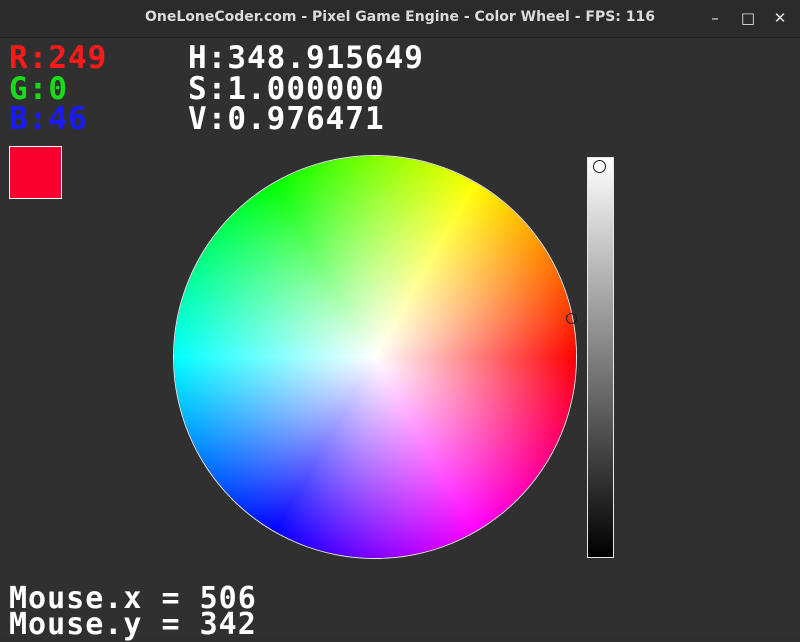 The width and height of the screenshot is (800, 642). I want to click on red-readout: R:249, so click(58, 58).